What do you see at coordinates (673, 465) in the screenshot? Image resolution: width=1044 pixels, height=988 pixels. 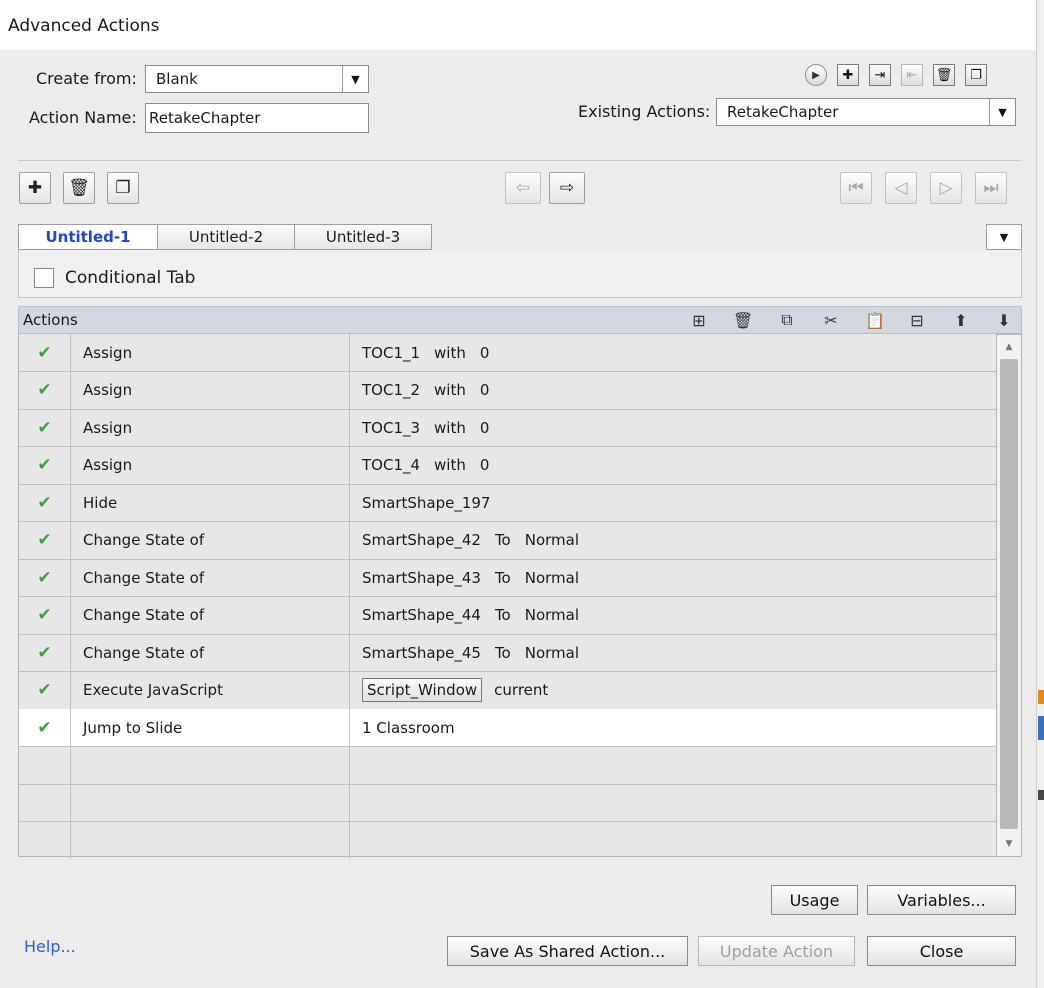 I see `action-target: TOC1_4 with 0` at bounding box center [673, 465].